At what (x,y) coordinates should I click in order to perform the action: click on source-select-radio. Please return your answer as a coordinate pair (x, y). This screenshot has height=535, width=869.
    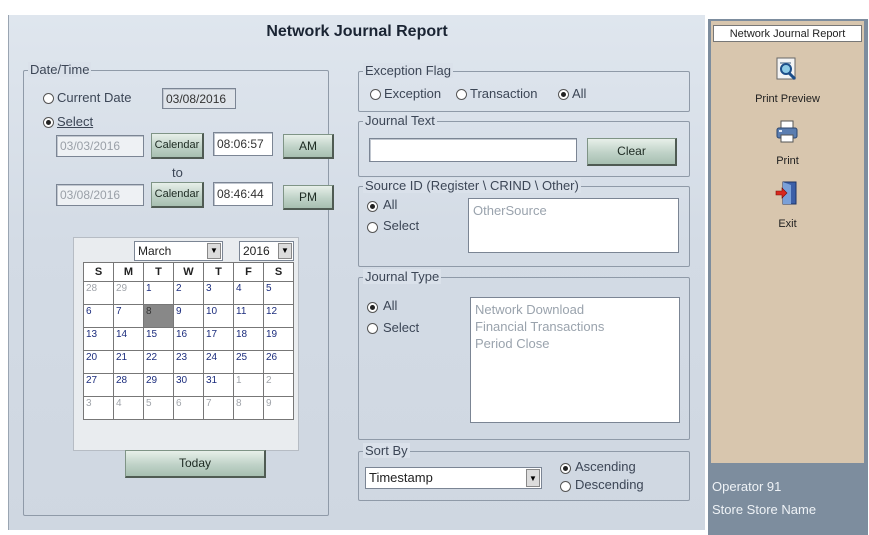
    Looking at the image, I should click on (372, 227).